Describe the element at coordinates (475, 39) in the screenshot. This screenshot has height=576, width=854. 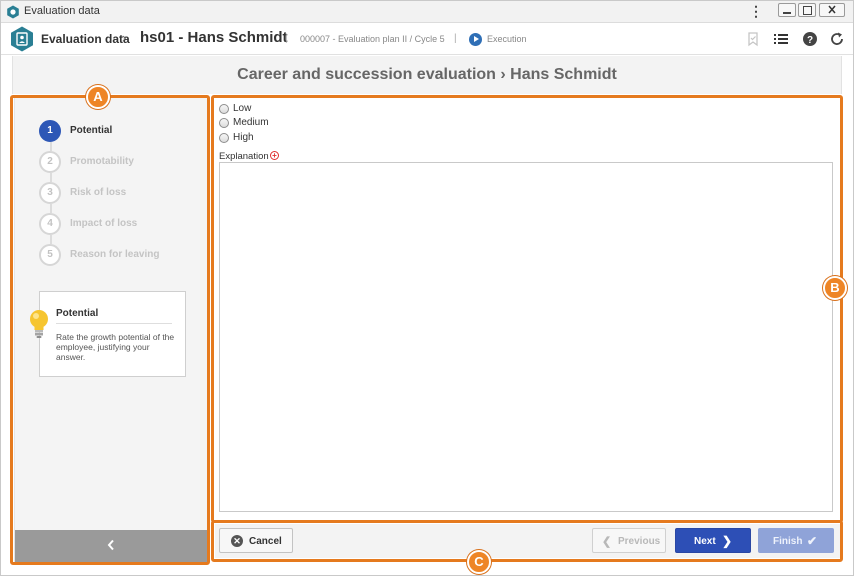
I see `execution-play-icon` at that location.